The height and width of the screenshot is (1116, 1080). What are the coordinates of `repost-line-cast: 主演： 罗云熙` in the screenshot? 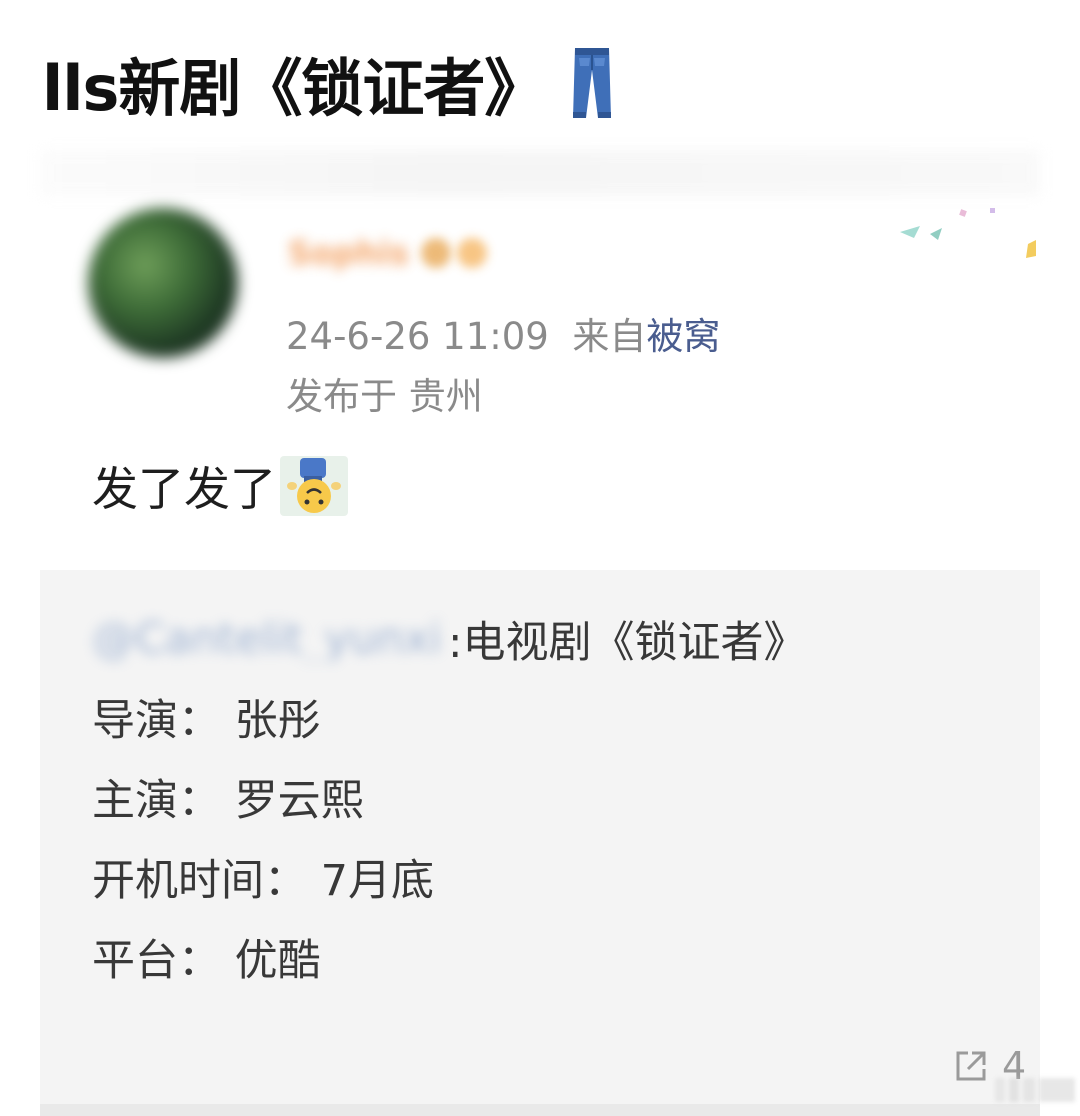 It's located at (228, 801).